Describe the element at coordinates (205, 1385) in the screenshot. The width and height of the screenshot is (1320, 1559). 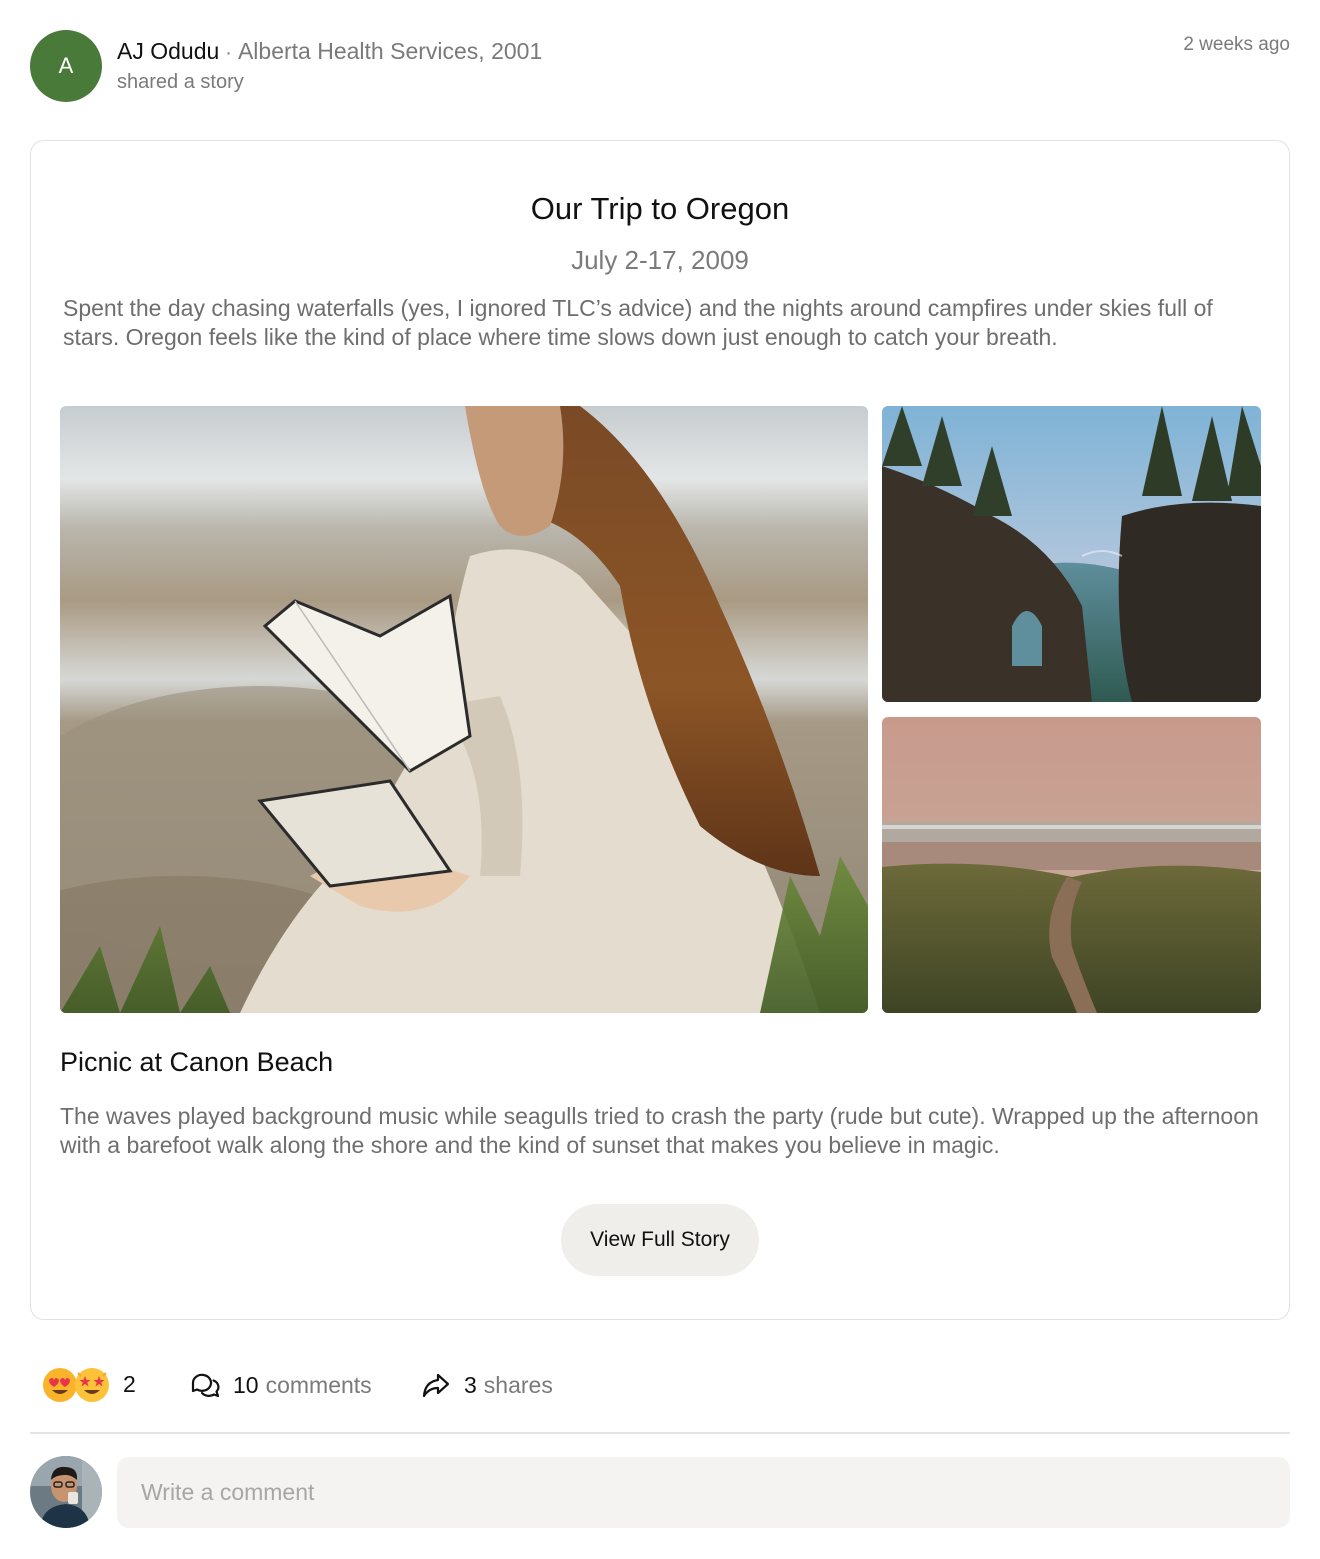
I see `comment-bubbles-icon` at that location.